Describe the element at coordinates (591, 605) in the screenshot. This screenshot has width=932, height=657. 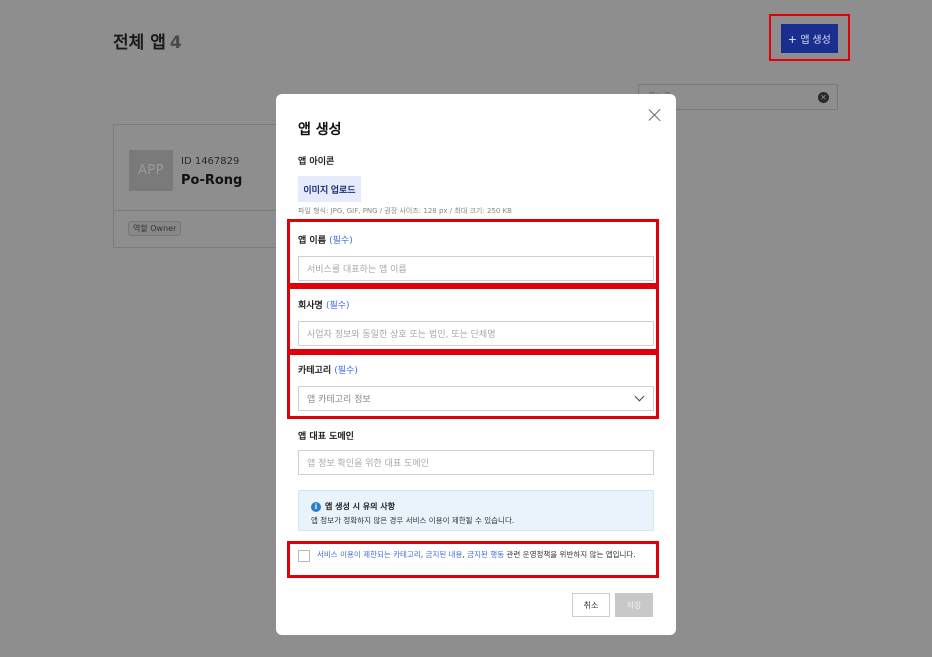
I see `cancel-button: 취소` at that location.